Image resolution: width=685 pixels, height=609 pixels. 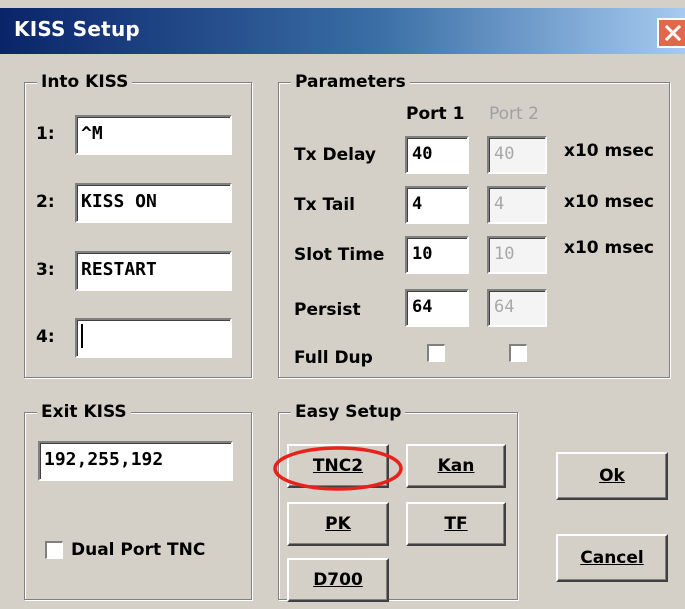 What do you see at coordinates (82, 335) in the screenshot?
I see `text-caret` at bounding box center [82, 335].